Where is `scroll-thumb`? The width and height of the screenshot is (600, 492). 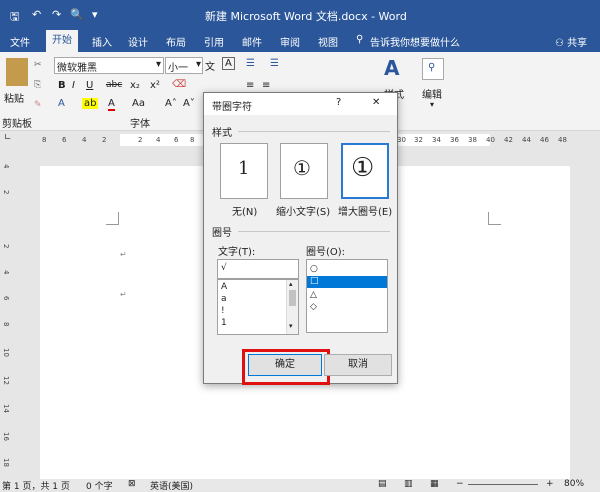 scroll-thumb is located at coordinates (292, 298).